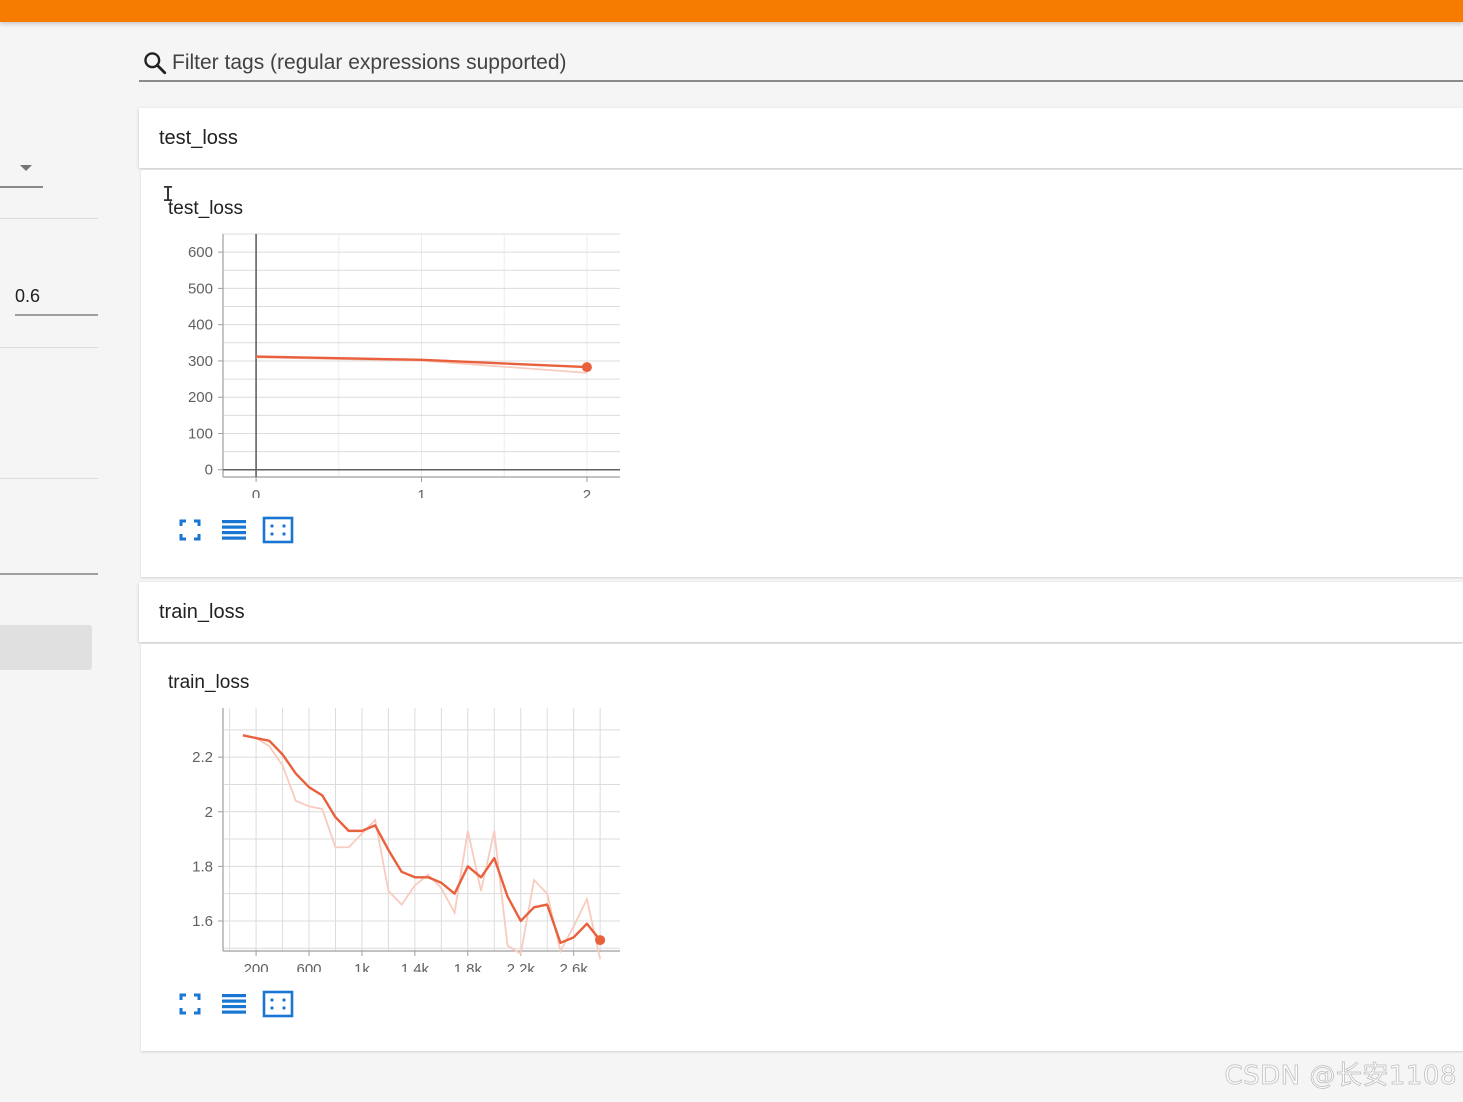 This screenshot has width=1463, height=1102. What do you see at coordinates (731, 11) in the screenshot?
I see `top-app-bar` at bounding box center [731, 11].